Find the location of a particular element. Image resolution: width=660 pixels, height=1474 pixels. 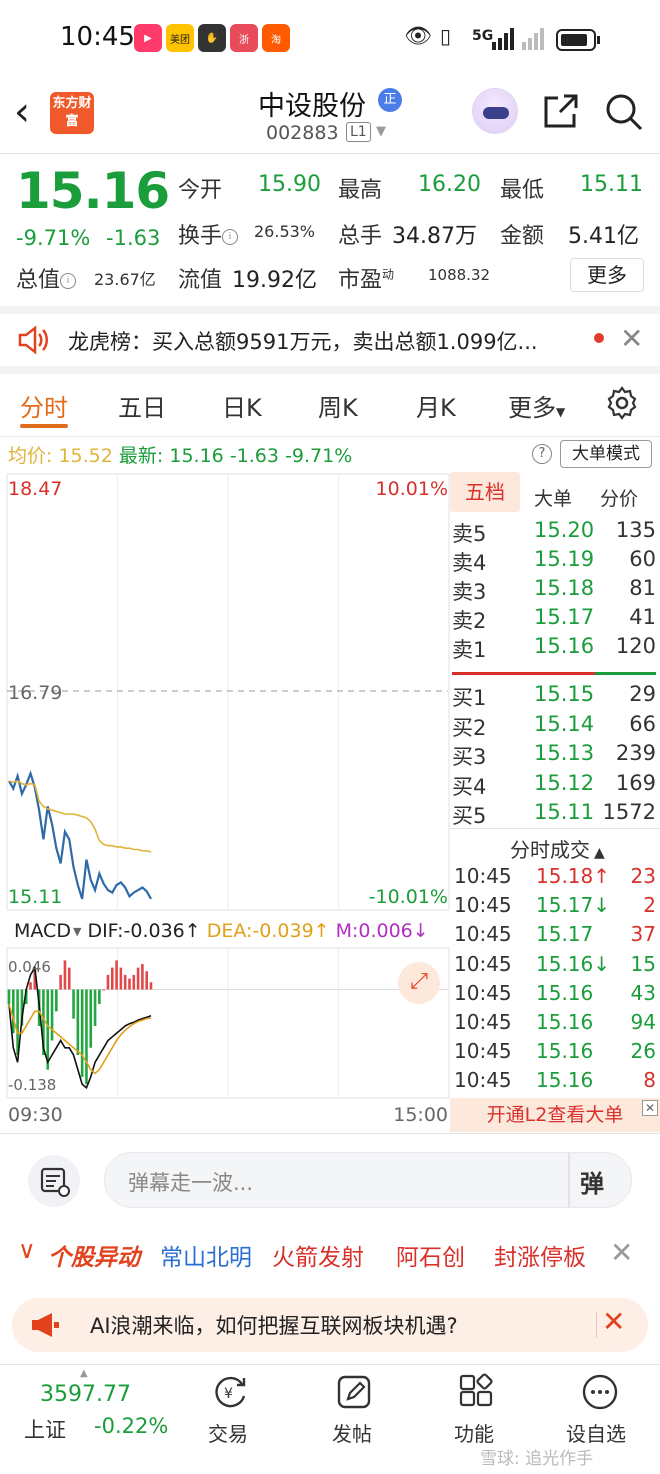

dif-value: DIF:-0.036 is located at coordinates (136, 931).